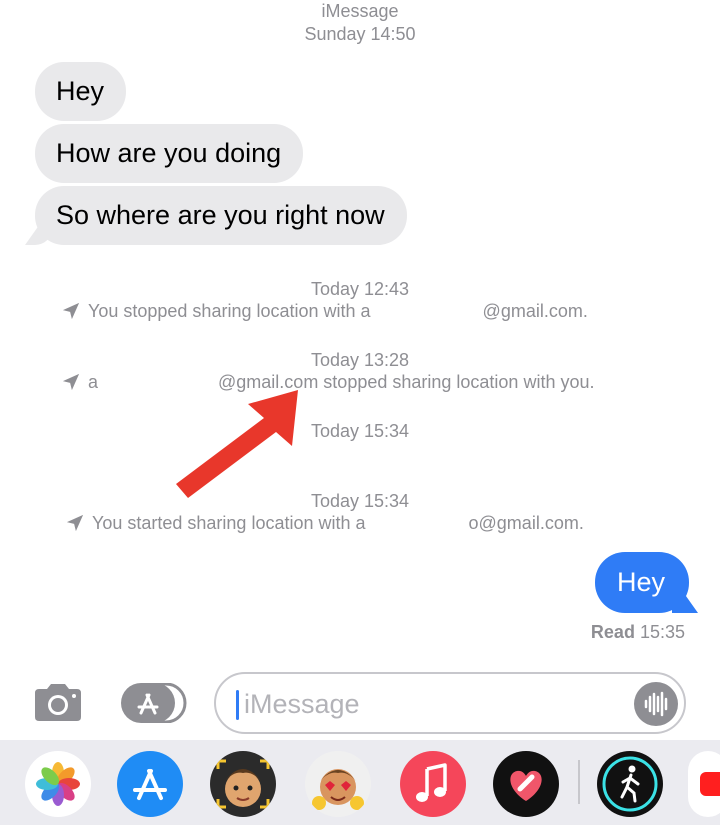 The height and width of the screenshot is (825, 720). I want to click on audio-waveform-icon, so click(656, 704).